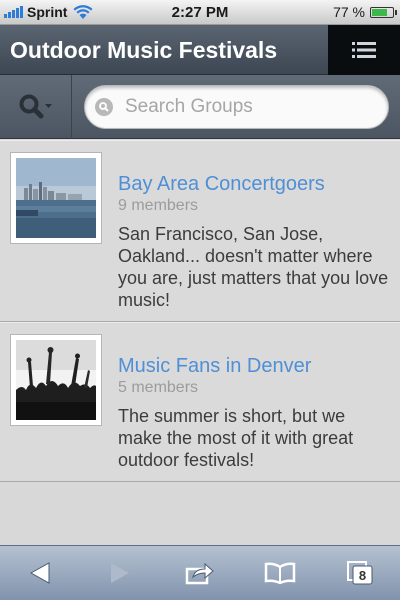 The image size is (400, 600). I want to click on search-bar, so click(200, 107).